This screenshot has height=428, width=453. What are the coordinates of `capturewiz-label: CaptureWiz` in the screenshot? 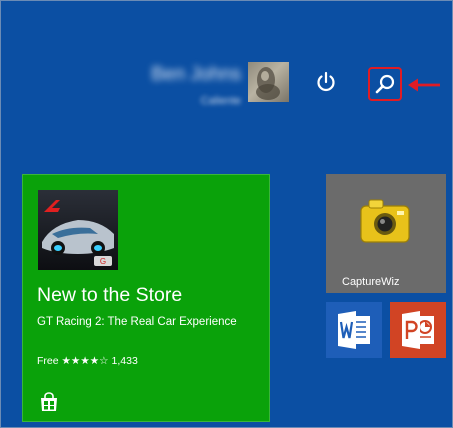 It's located at (371, 282).